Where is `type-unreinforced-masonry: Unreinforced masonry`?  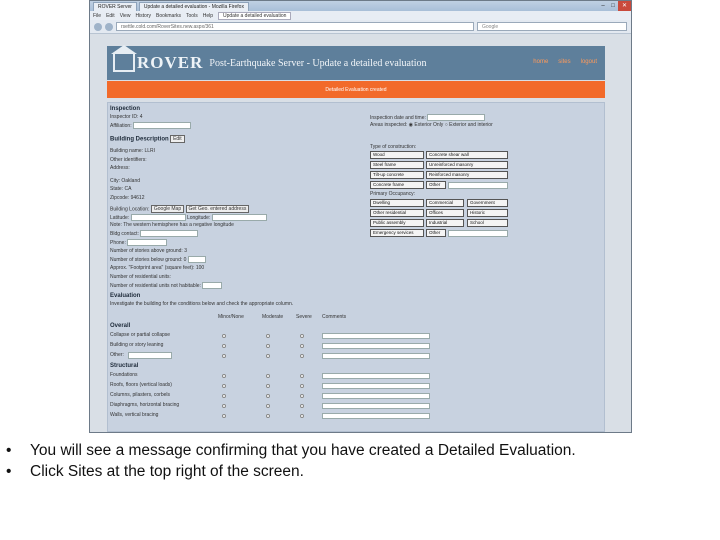 type-unreinforced-masonry: Unreinforced masonry is located at coordinates (467, 165).